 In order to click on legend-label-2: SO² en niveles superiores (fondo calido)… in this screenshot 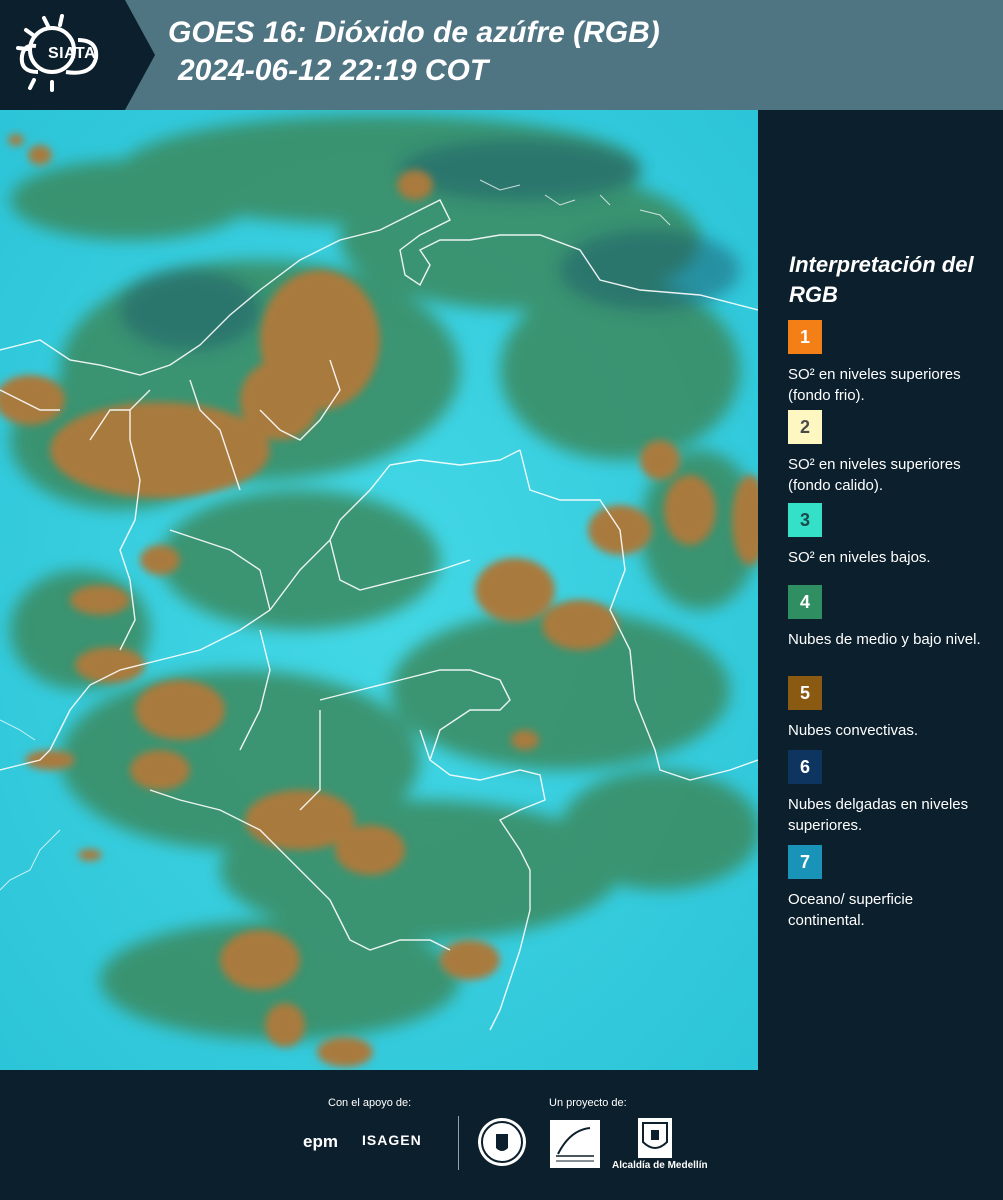, I will do `click(874, 475)`.